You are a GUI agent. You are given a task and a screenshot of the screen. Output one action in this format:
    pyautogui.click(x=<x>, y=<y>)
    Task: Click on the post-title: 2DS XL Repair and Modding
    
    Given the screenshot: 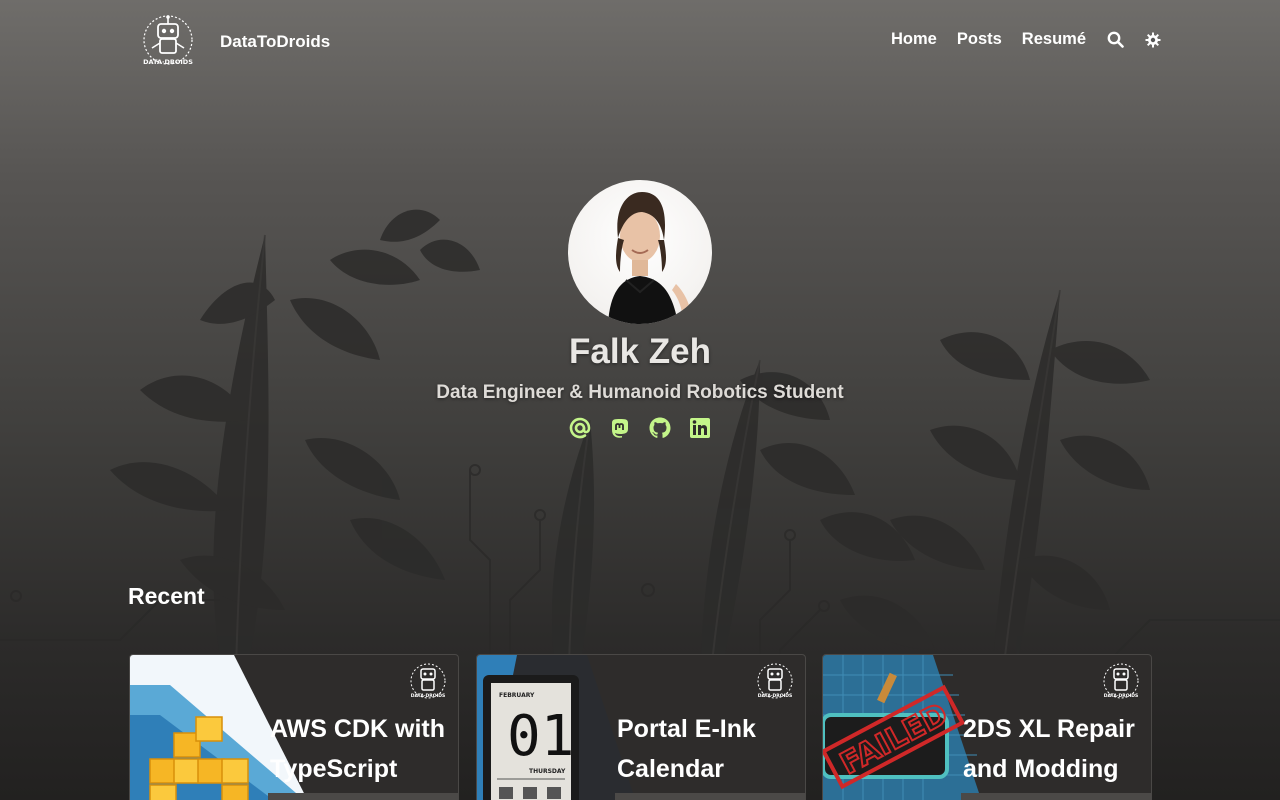 What is the action you would take?
    pyautogui.click(x=1057, y=749)
    